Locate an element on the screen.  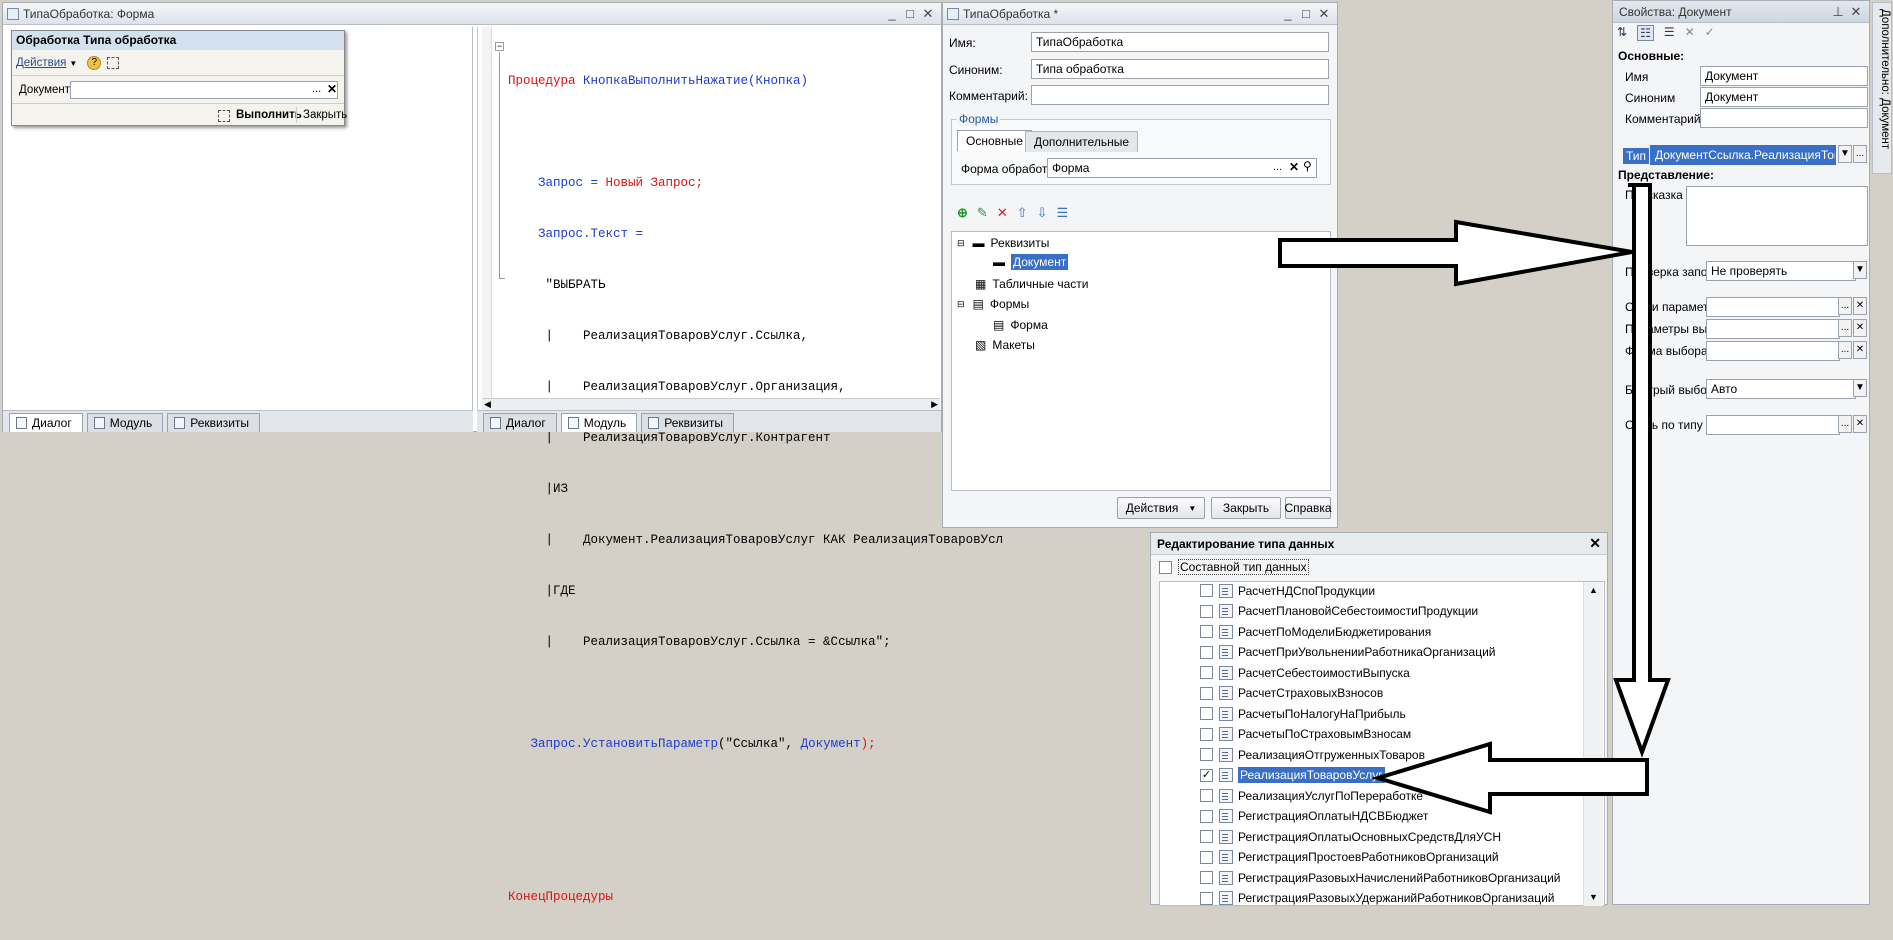
prop-choice-form-input is located at coordinates (1773, 351).